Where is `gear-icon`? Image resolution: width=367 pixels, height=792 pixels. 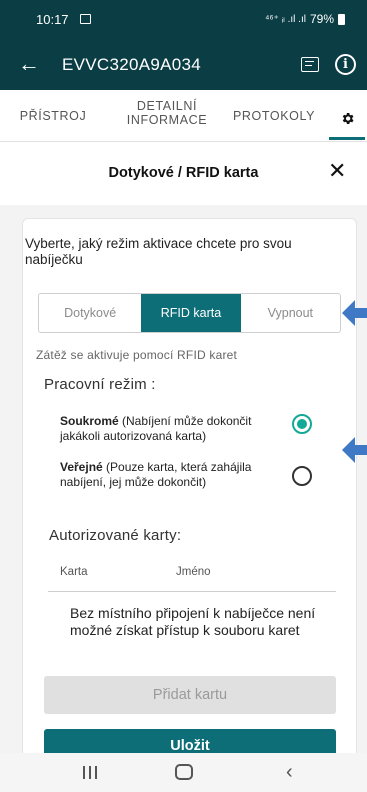
gear-icon is located at coordinates (348, 118).